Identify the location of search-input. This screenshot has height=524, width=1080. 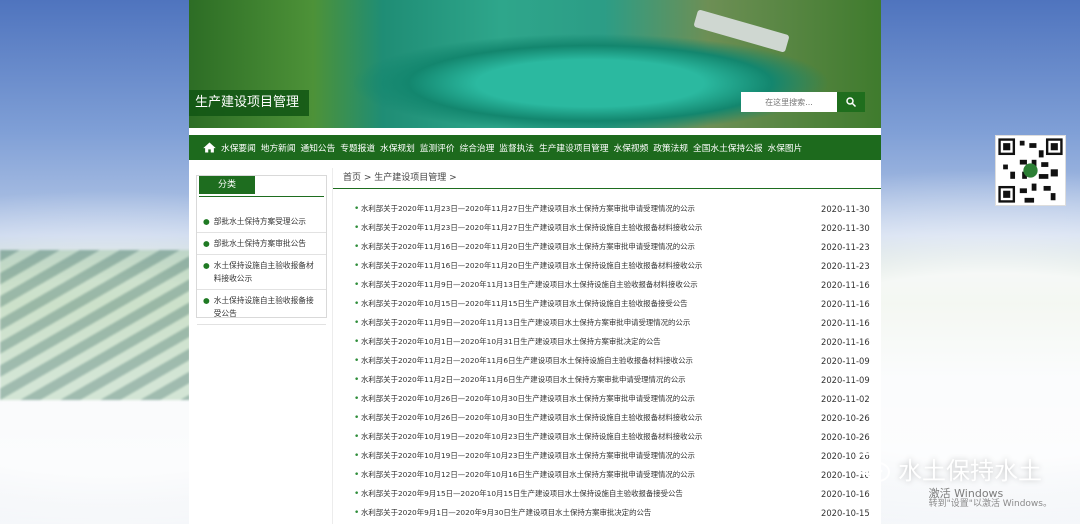
(789, 102).